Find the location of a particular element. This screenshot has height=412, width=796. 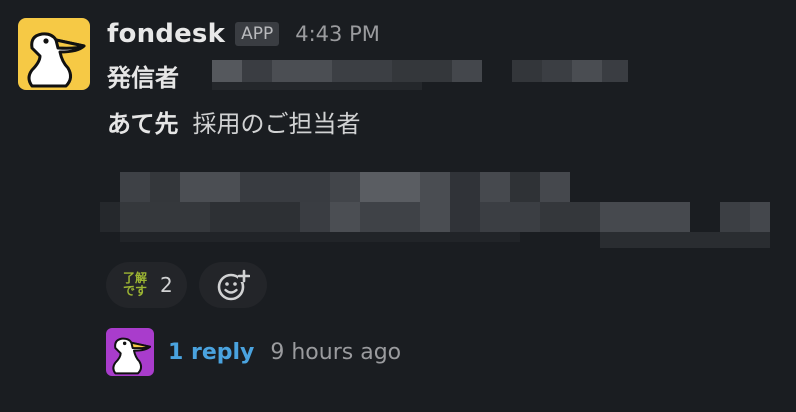

sender-label: 発信者 is located at coordinates (143, 78).